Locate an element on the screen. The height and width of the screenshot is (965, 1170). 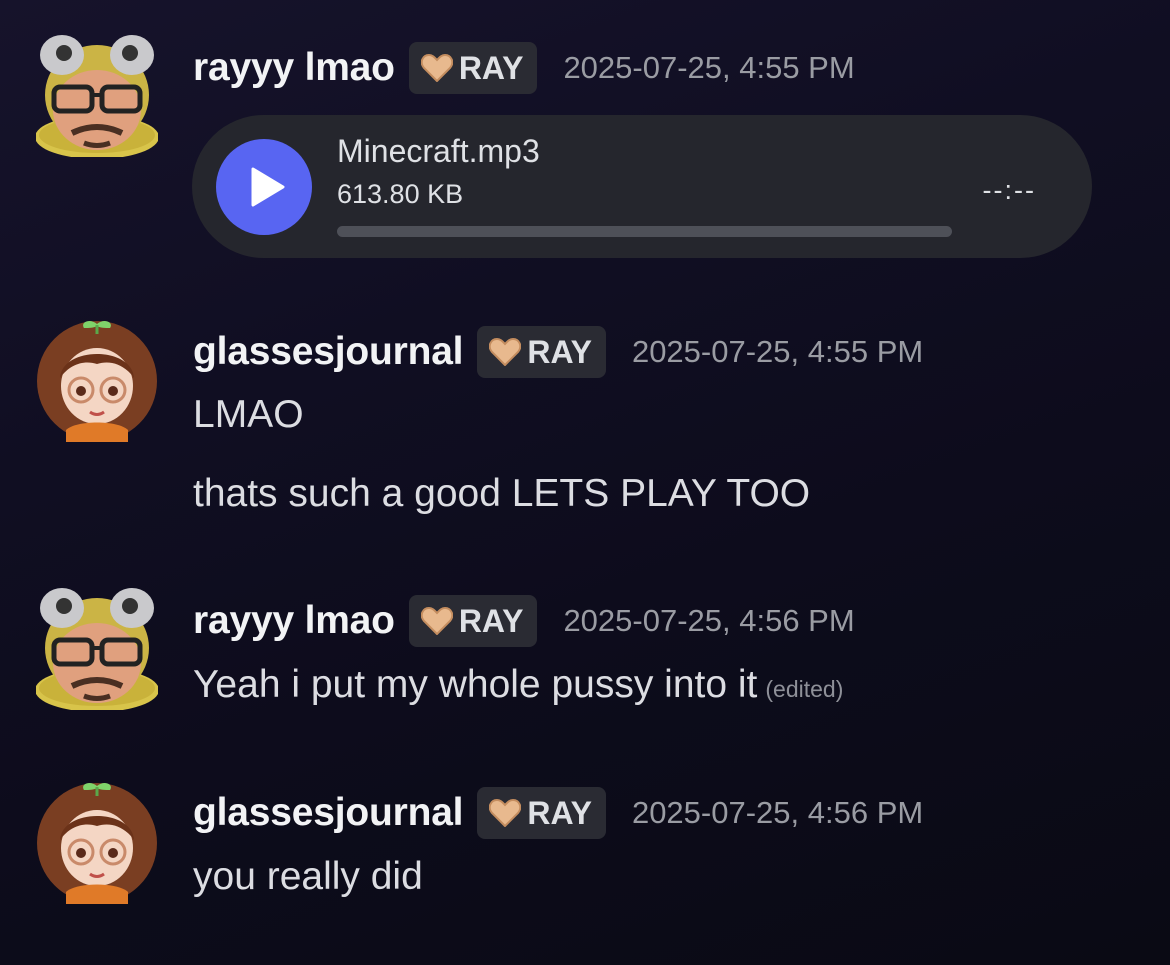
play-button is located at coordinates (264, 187).